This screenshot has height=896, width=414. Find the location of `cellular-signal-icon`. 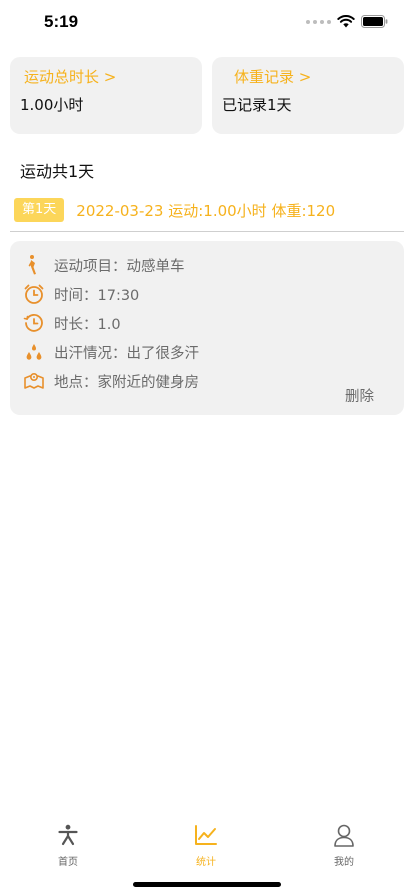

cellular-signal-icon is located at coordinates (318, 21).